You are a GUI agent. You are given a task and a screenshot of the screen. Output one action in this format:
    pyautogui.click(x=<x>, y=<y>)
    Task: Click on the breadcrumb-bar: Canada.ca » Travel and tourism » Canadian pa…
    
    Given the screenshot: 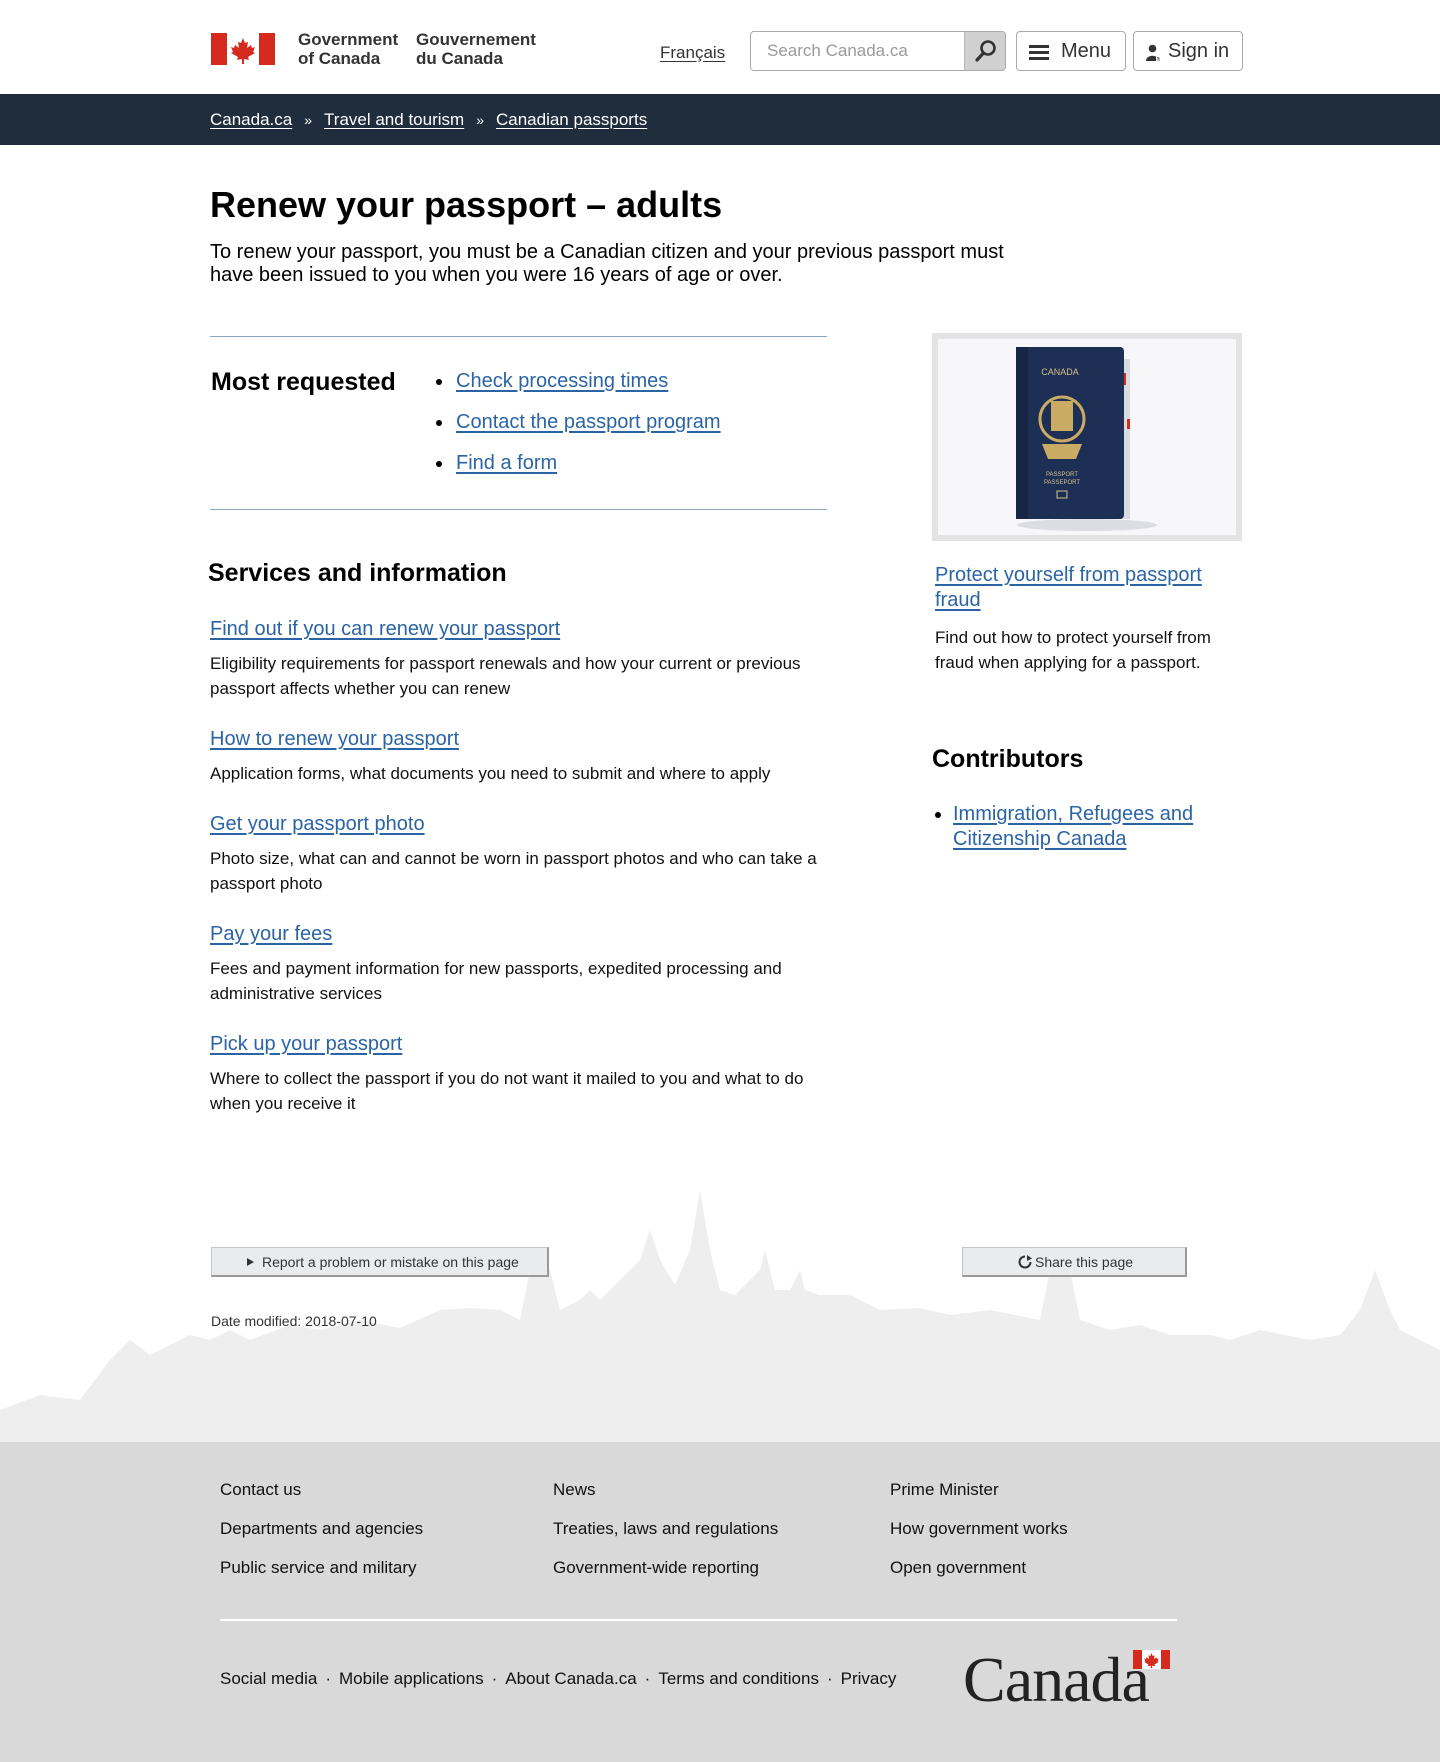 What is the action you would take?
    pyautogui.click(x=720, y=119)
    